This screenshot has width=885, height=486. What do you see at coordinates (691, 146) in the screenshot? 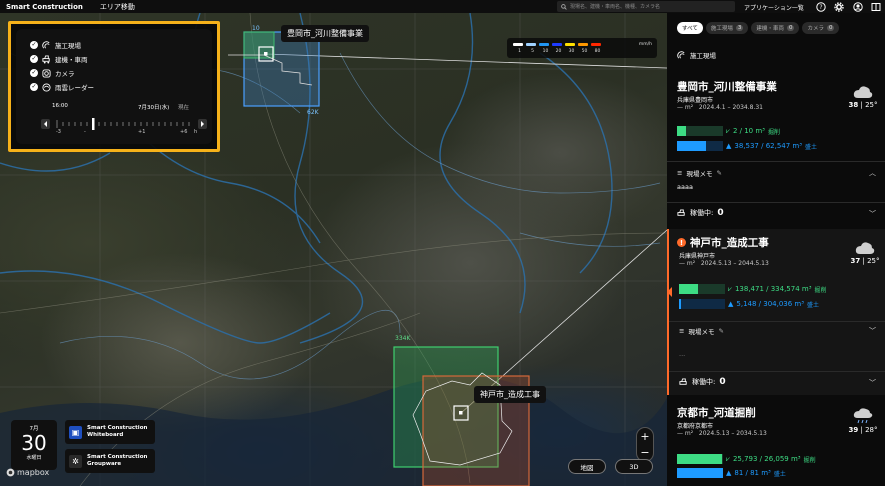
I see `fill-bar` at bounding box center [691, 146].